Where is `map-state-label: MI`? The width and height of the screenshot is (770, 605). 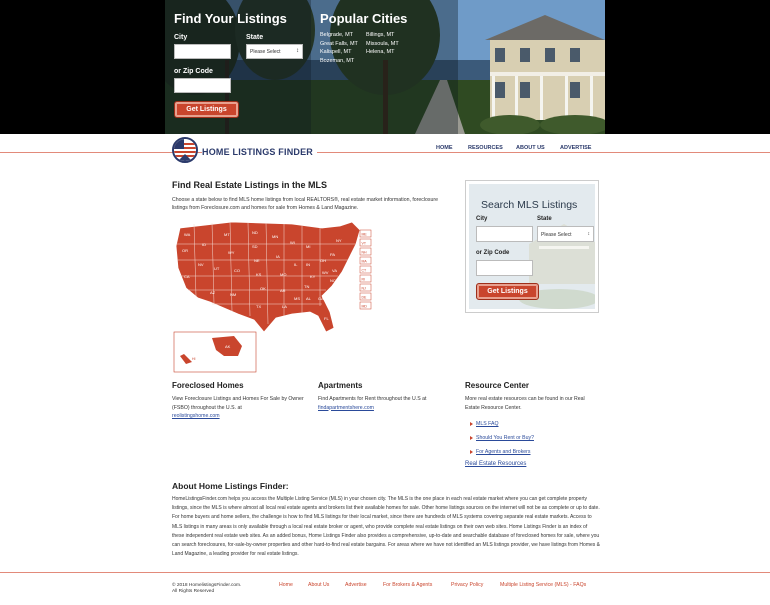 map-state-label: MI is located at coordinates (308, 246).